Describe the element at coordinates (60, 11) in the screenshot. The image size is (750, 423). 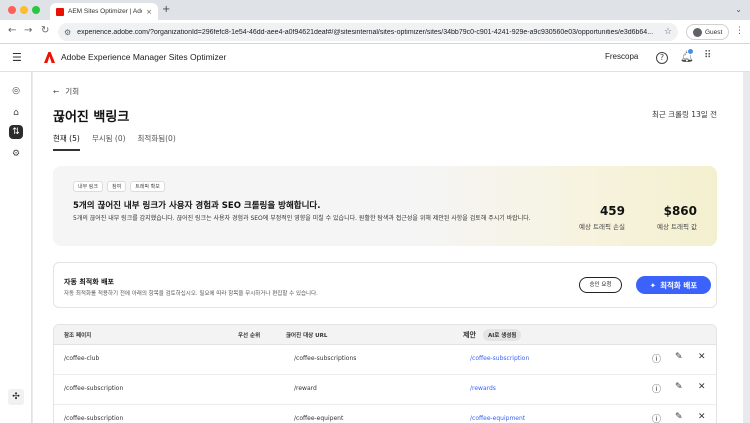
I see `adobe-favicon-icon` at that location.